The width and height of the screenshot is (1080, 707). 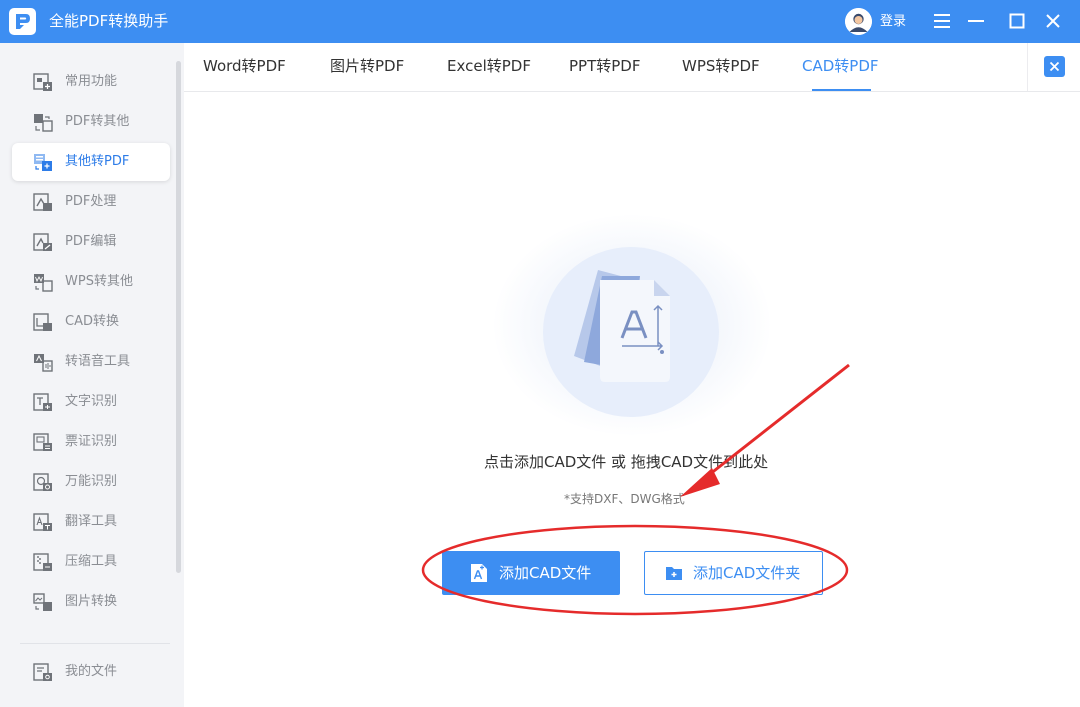 I want to click on sidebar-item-pdf-process: PDF处理, so click(x=91, y=202).